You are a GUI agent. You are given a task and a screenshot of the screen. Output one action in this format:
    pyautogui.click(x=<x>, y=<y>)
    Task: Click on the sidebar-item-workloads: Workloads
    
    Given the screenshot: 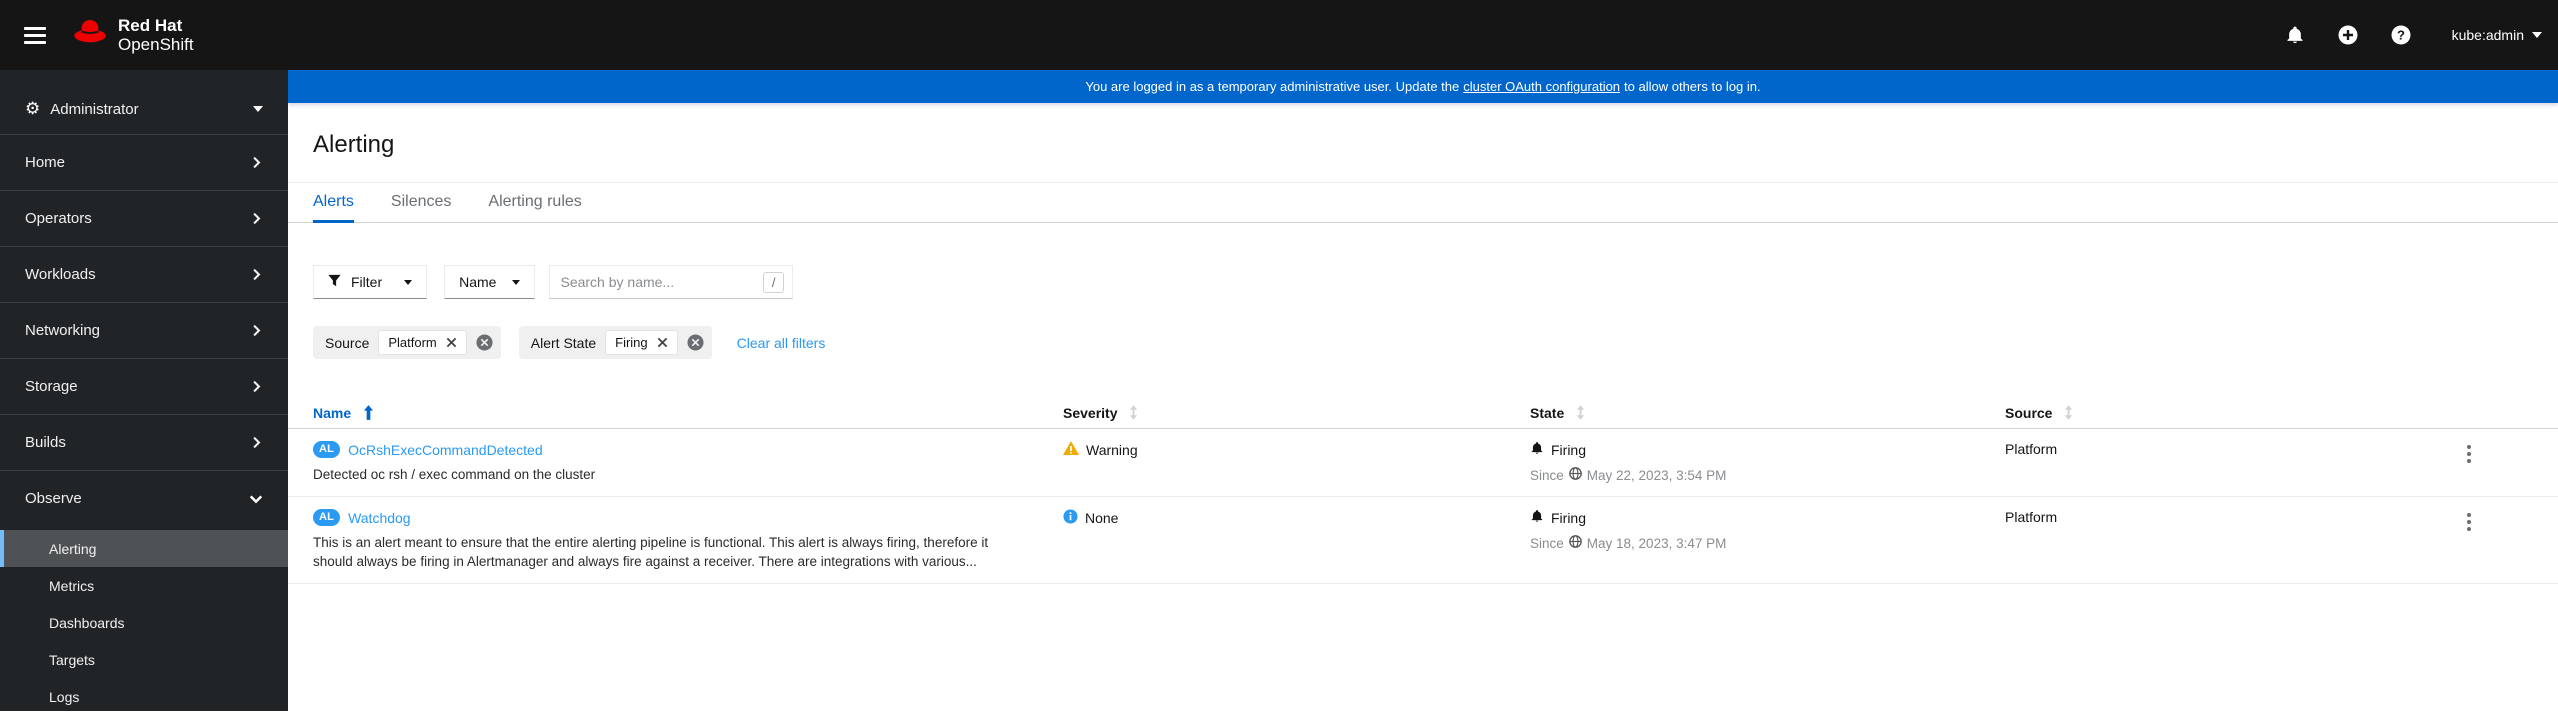 What is the action you would take?
    pyautogui.click(x=144, y=274)
    